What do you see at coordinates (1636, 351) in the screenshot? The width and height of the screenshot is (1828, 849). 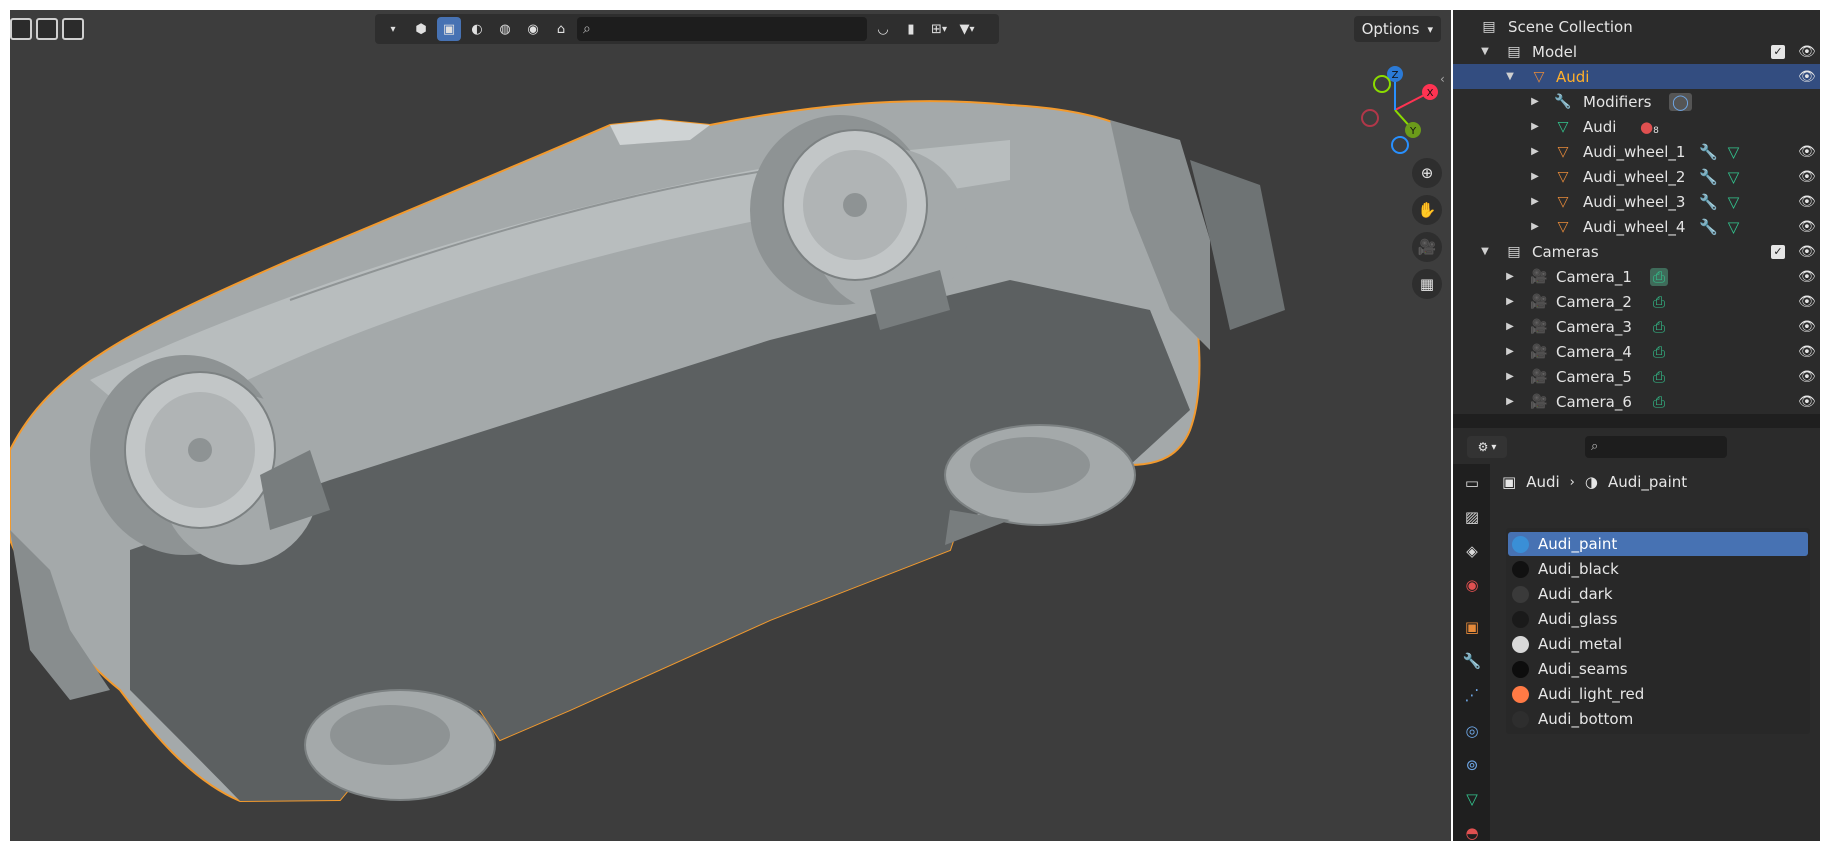 I see `outliner-row-camera-4: ▶ 🎥 Camera_4 ⎙ 👁` at bounding box center [1636, 351].